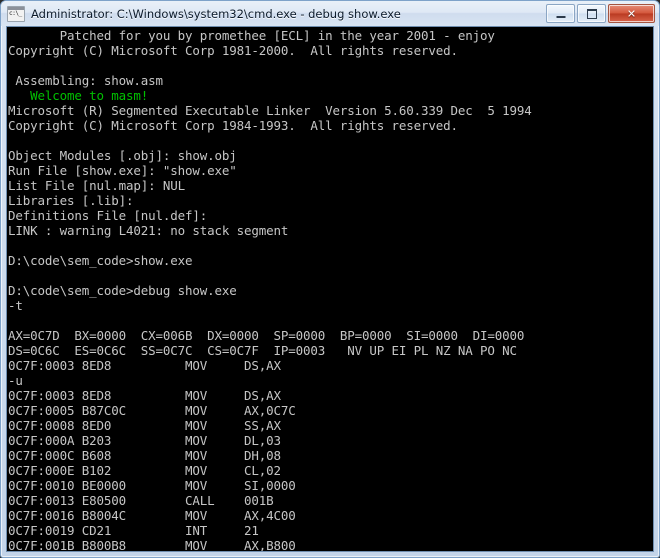 This screenshot has height=558, width=660. I want to click on minimize-icon, so click(560, 16).